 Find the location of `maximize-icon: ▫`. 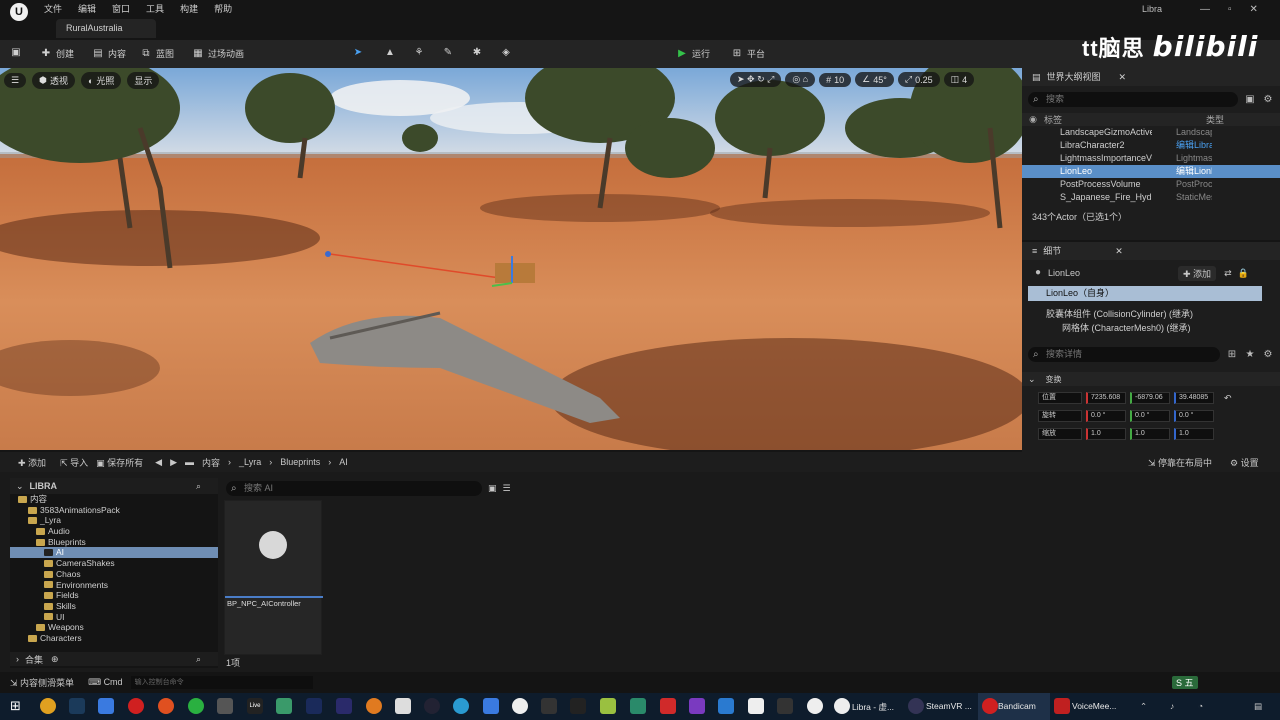

maximize-icon: ▫ is located at coordinates (1230, 9).